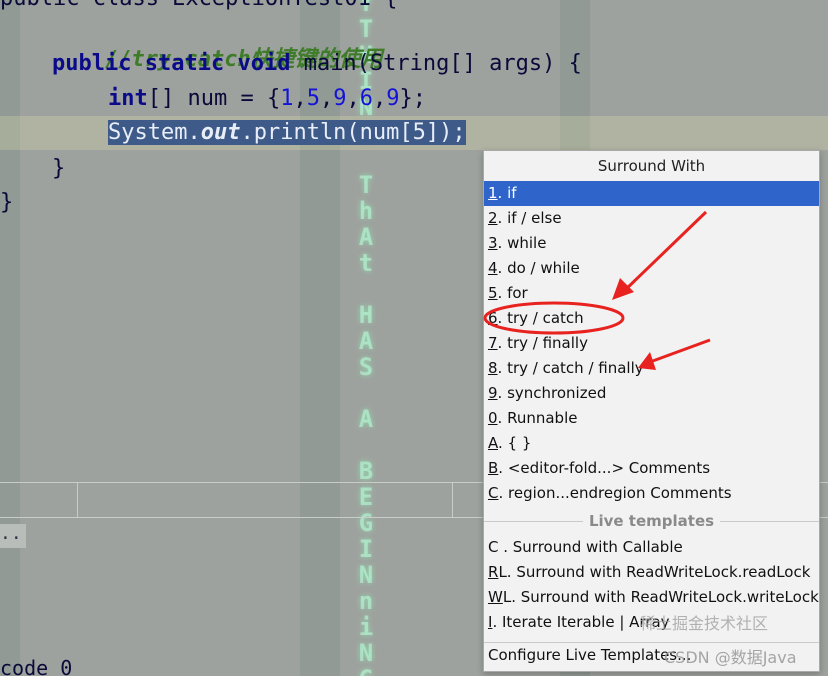 This screenshot has width=828, height=676. I want to click on keyword-static: static, so click(184, 63).